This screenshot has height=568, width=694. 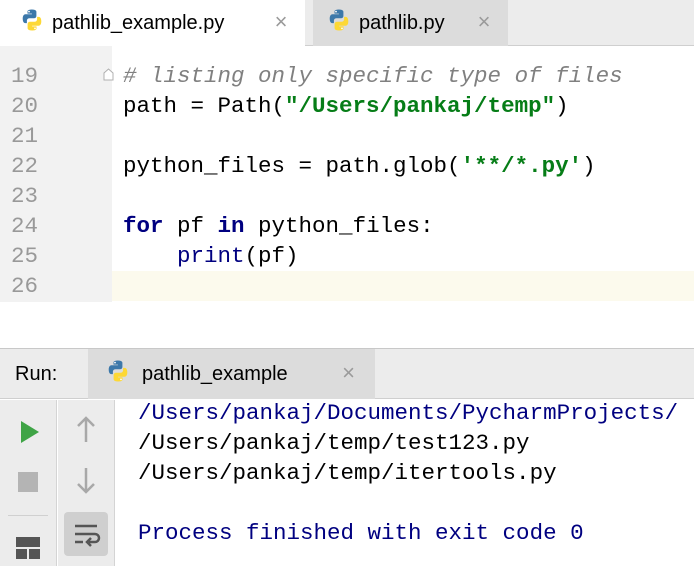 I want to click on line-number: 21, so click(x=24, y=136).